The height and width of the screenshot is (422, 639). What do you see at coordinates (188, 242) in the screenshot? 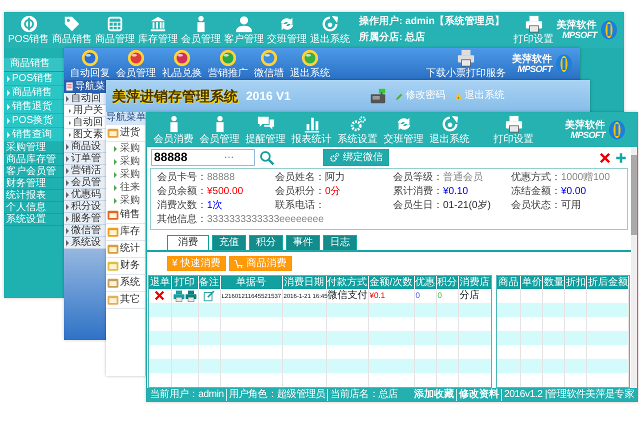
I see `tab: 消费` at bounding box center [188, 242].